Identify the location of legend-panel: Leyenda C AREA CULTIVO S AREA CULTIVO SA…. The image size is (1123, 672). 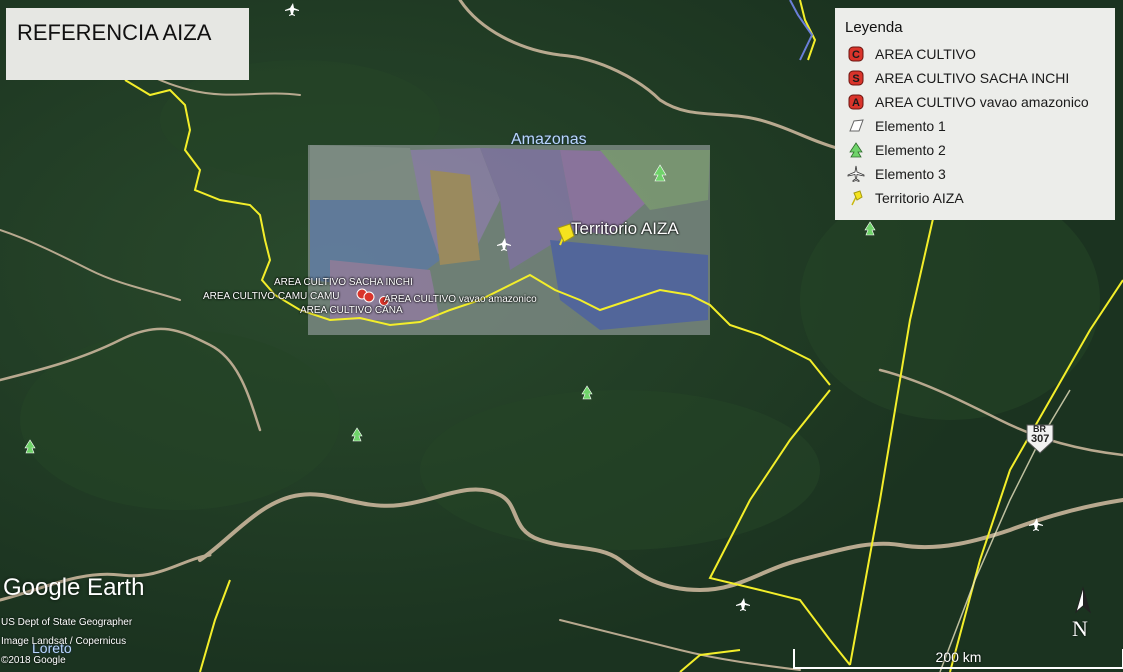
(975, 114).